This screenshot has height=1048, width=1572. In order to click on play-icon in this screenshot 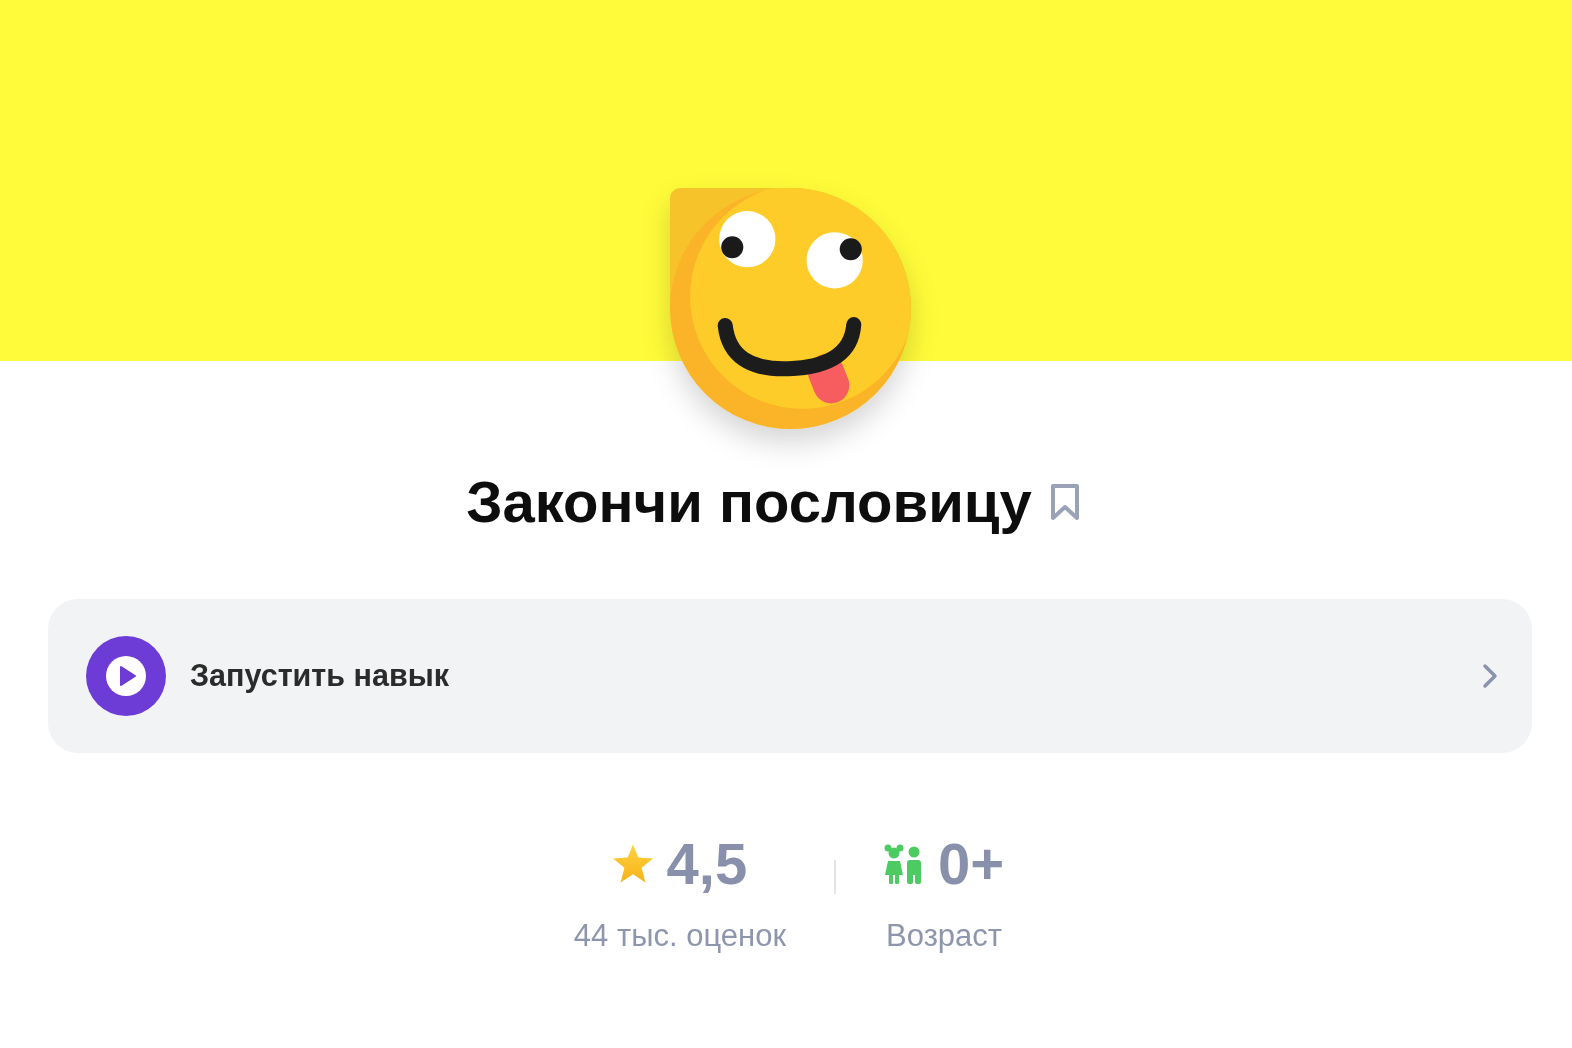, I will do `click(126, 675)`.